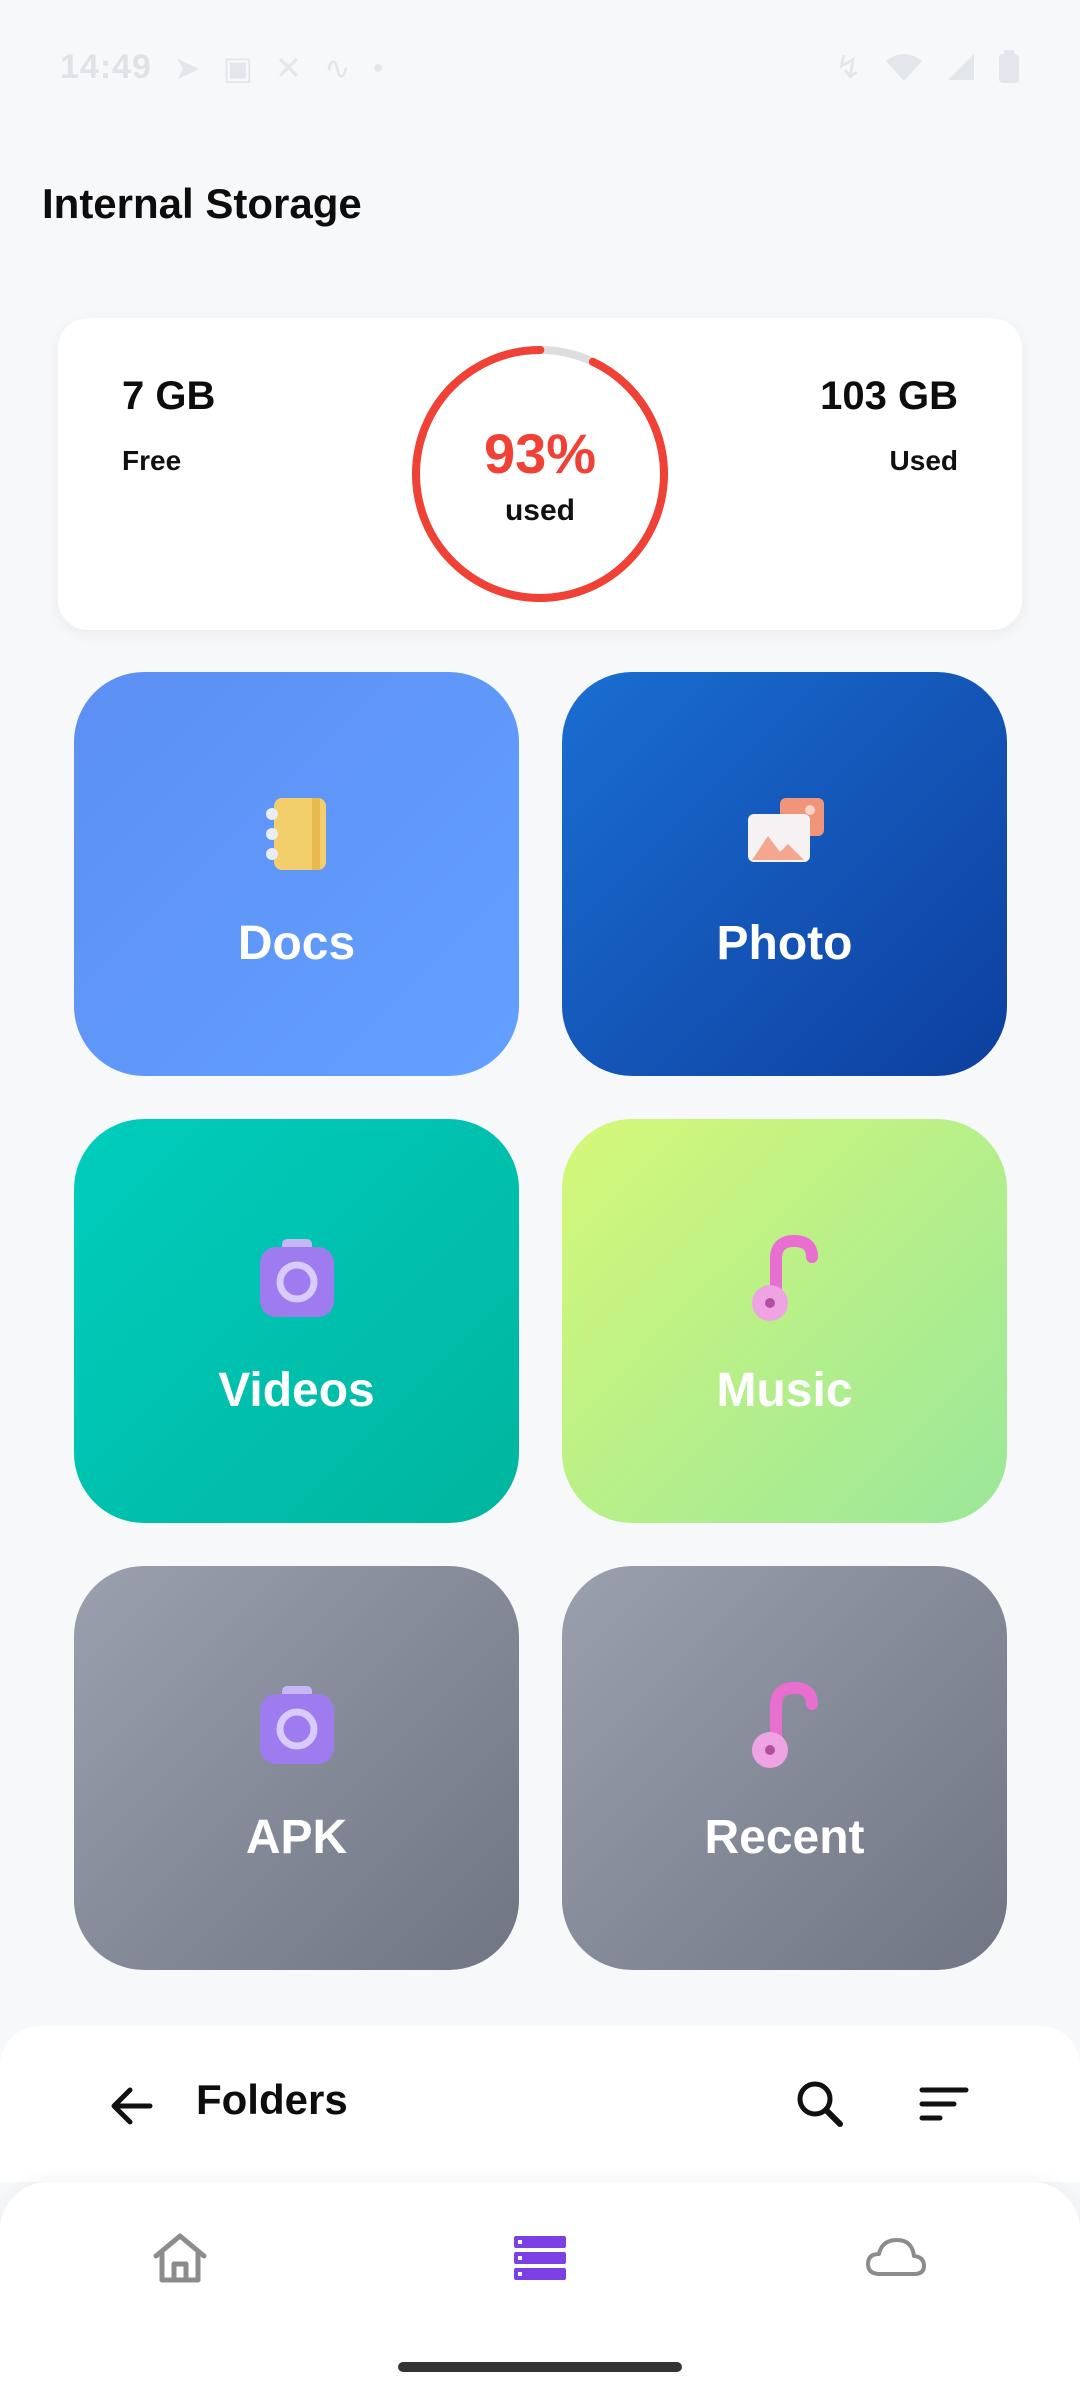  Describe the element at coordinates (889, 396) in the screenshot. I see `used-storage-value: 103 GB` at that location.